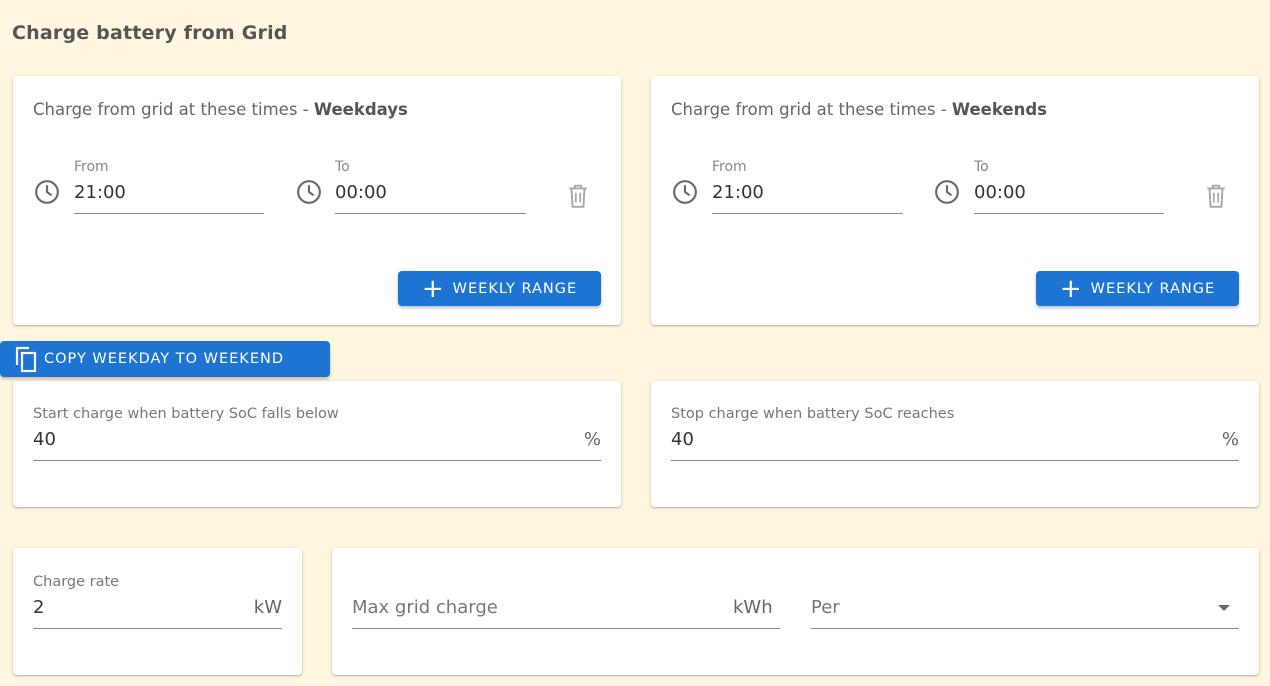  I want to click on stop-charge-label: Stop charge when battery SoC reaches, so click(813, 414).